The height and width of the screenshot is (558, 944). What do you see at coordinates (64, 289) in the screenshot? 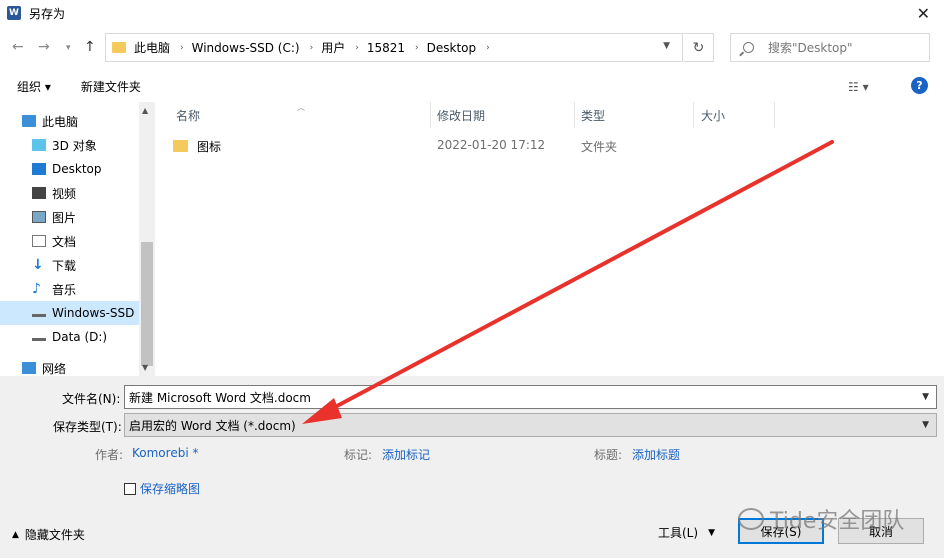
I see `sidebar-item-label: 音乐` at bounding box center [64, 289].